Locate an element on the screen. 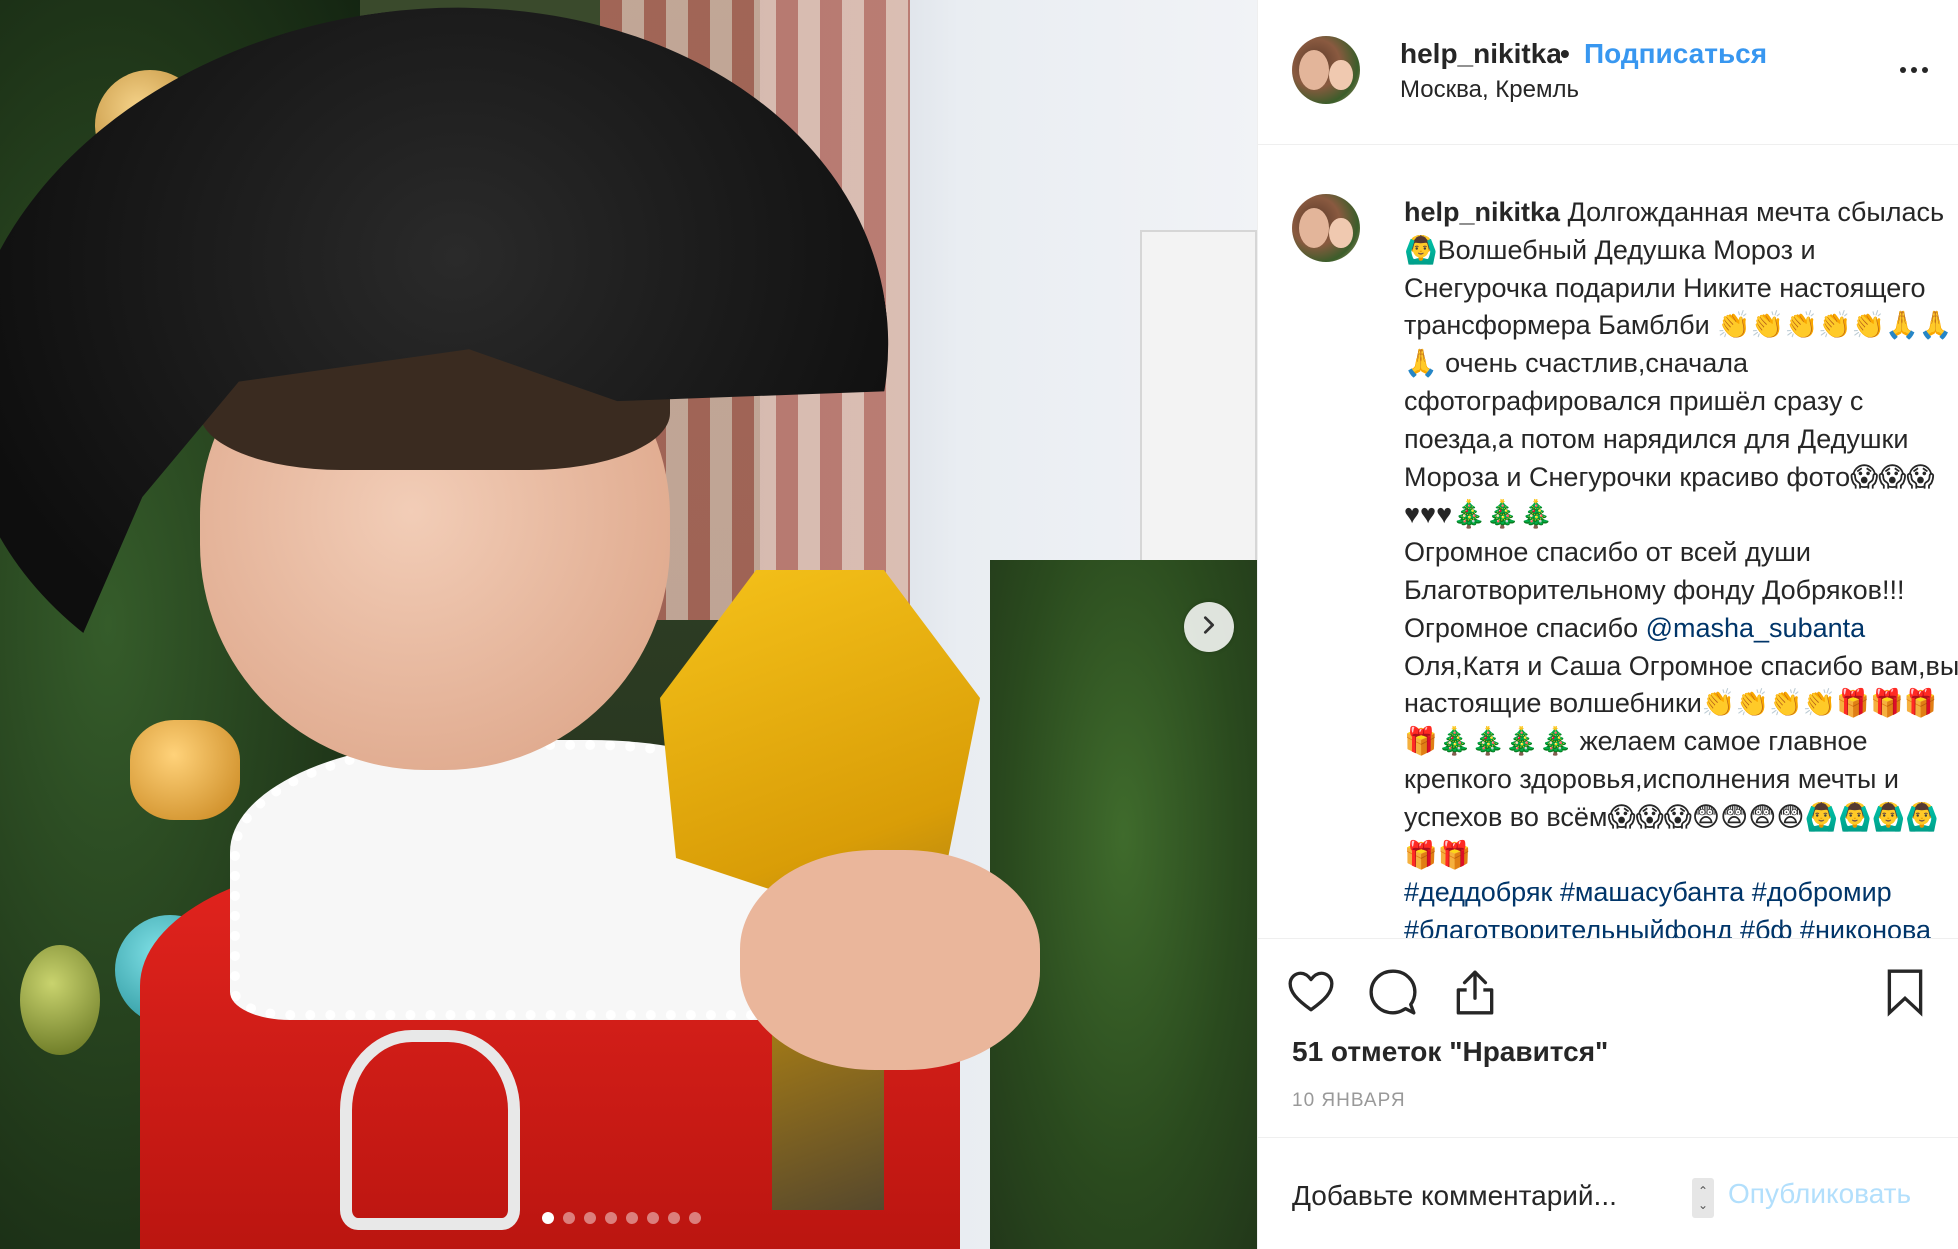 This screenshot has height=1249, width=1958. comment-icon is located at coordinates (1393, 994).